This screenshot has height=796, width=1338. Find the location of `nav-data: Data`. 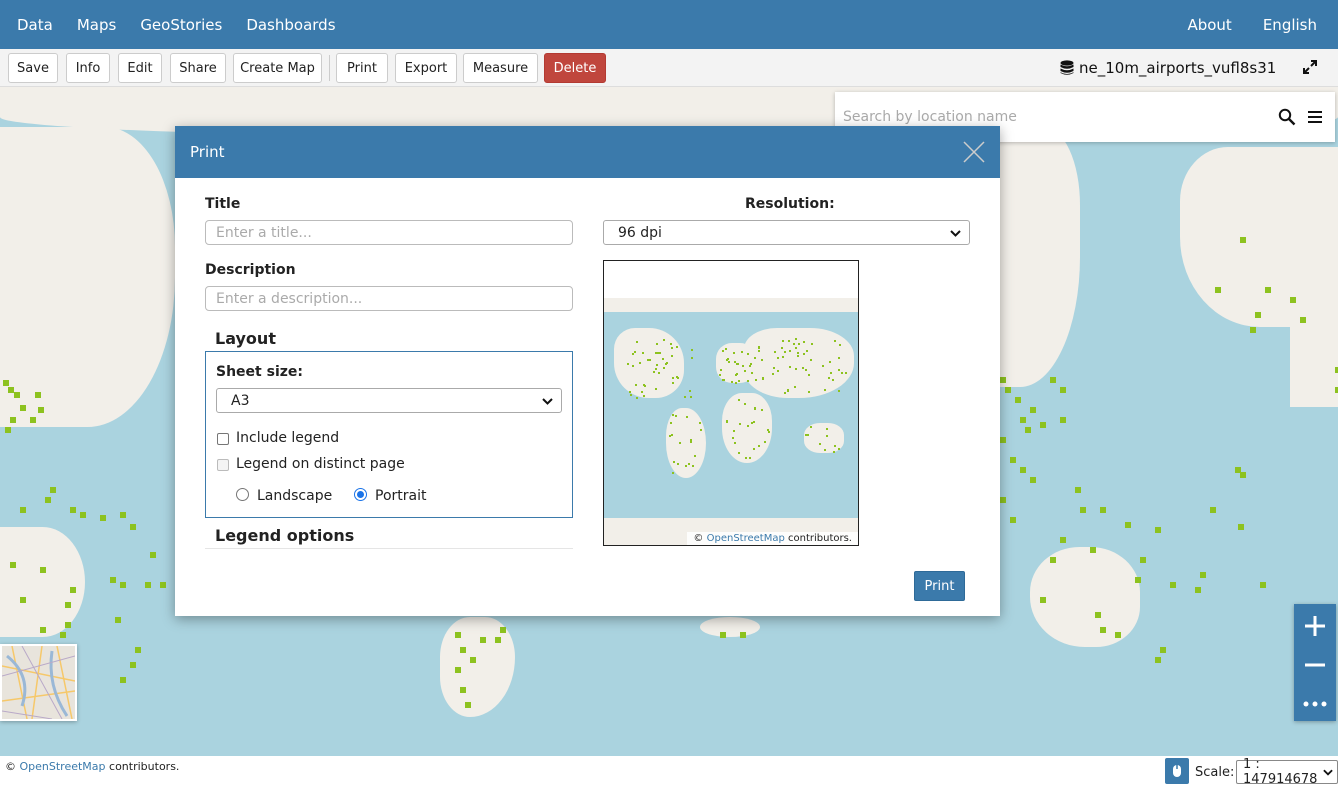

nav-data: Data is located at coordinates (35, 25).